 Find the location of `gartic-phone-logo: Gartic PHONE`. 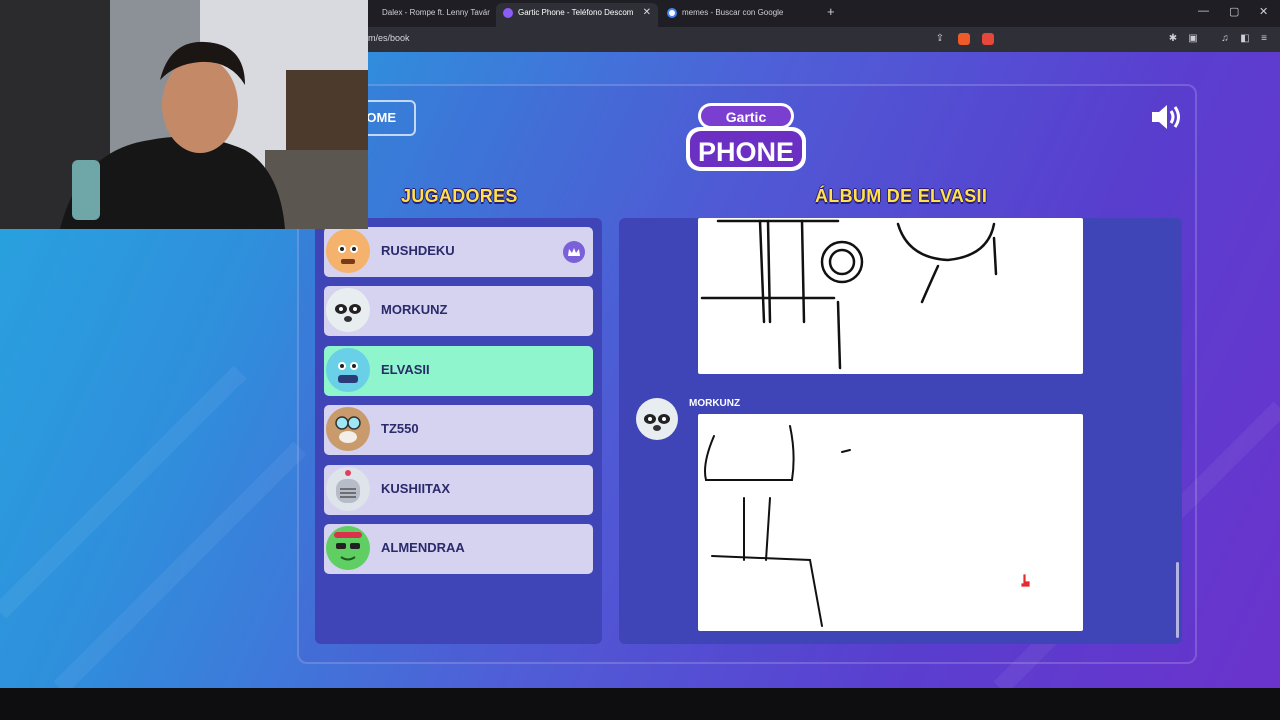

gartic-phone-logo: Gartic PHONE is located at coordinates (746, 137).